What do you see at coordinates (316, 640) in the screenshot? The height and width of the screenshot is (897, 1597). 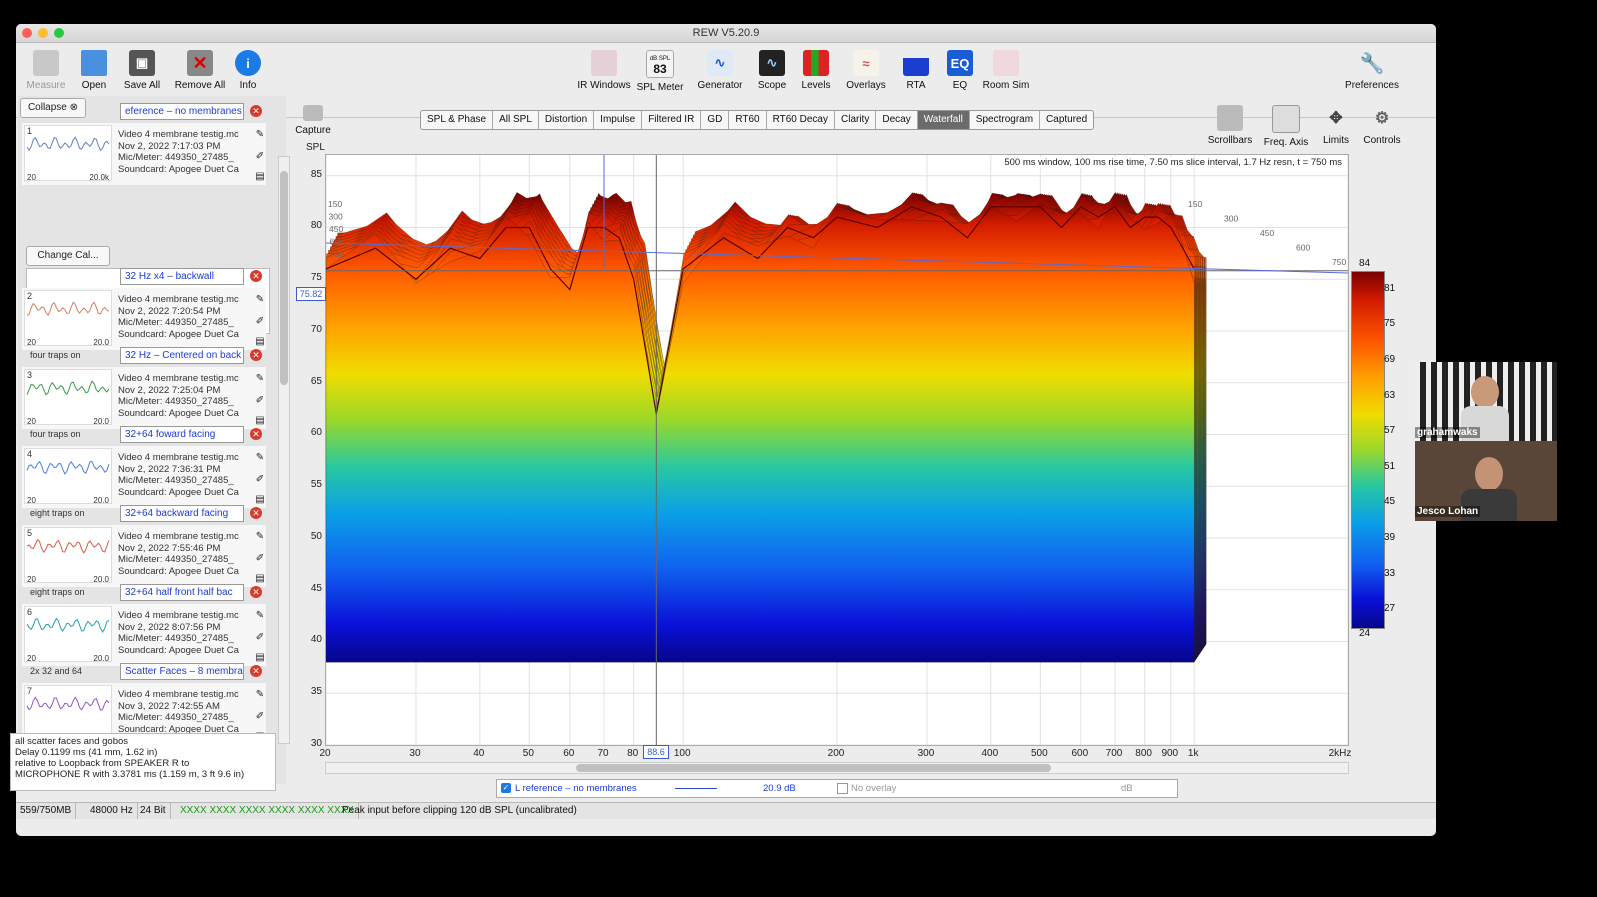 I see `y-tick-label: 40` at bounding box center [316, 640].